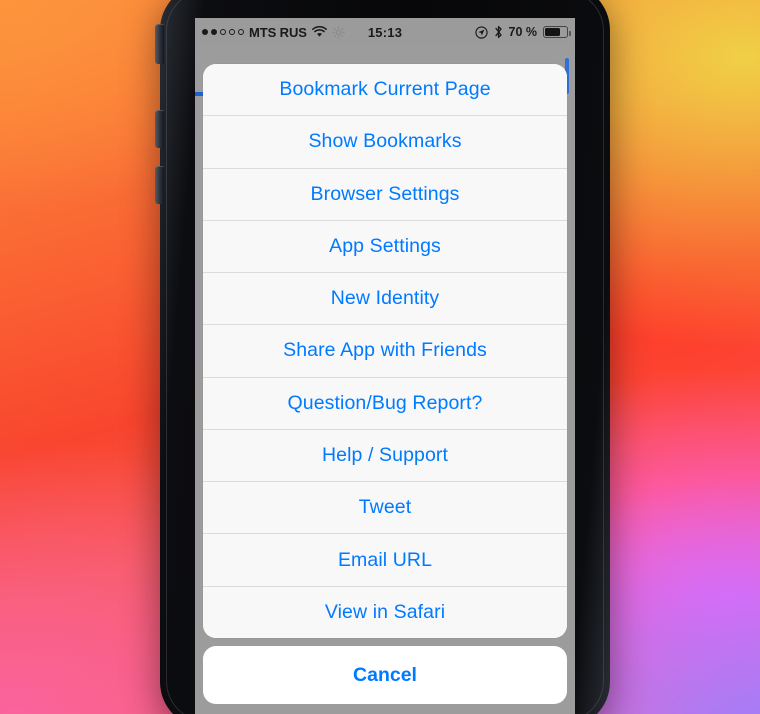 The height and width of the screenshot is (714, 760). I want to click on action-item-view-in-safari: View in Safari, so click(385, 612).